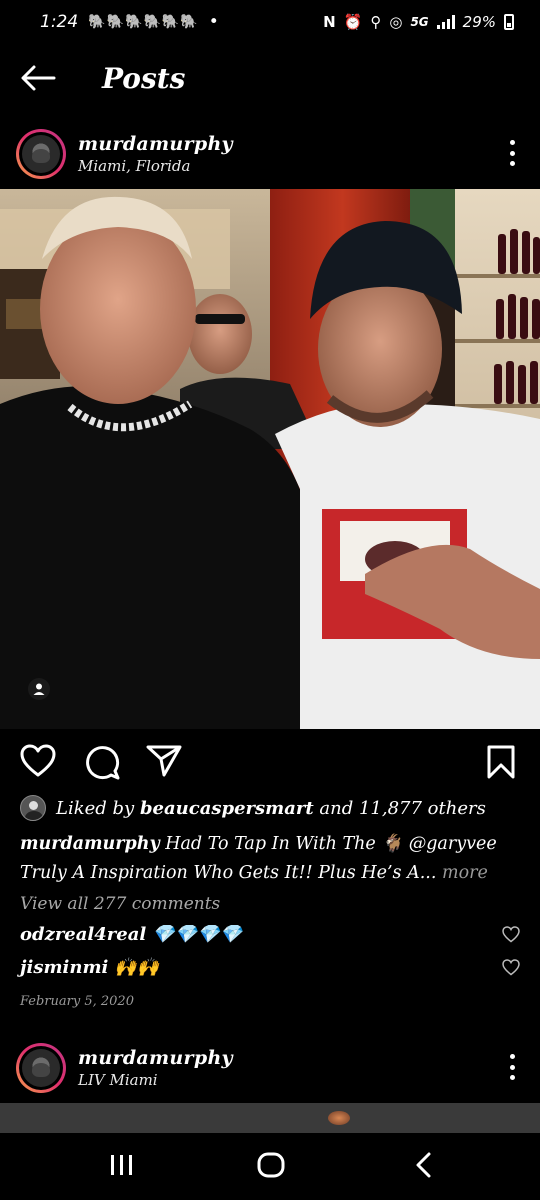 Image resolution: width=540 pixels, height=1200 pixels. What do you see at coordinates (122, 1167) in the screenshot?
I see `recents-icon` at bounding box center [122, 1167].